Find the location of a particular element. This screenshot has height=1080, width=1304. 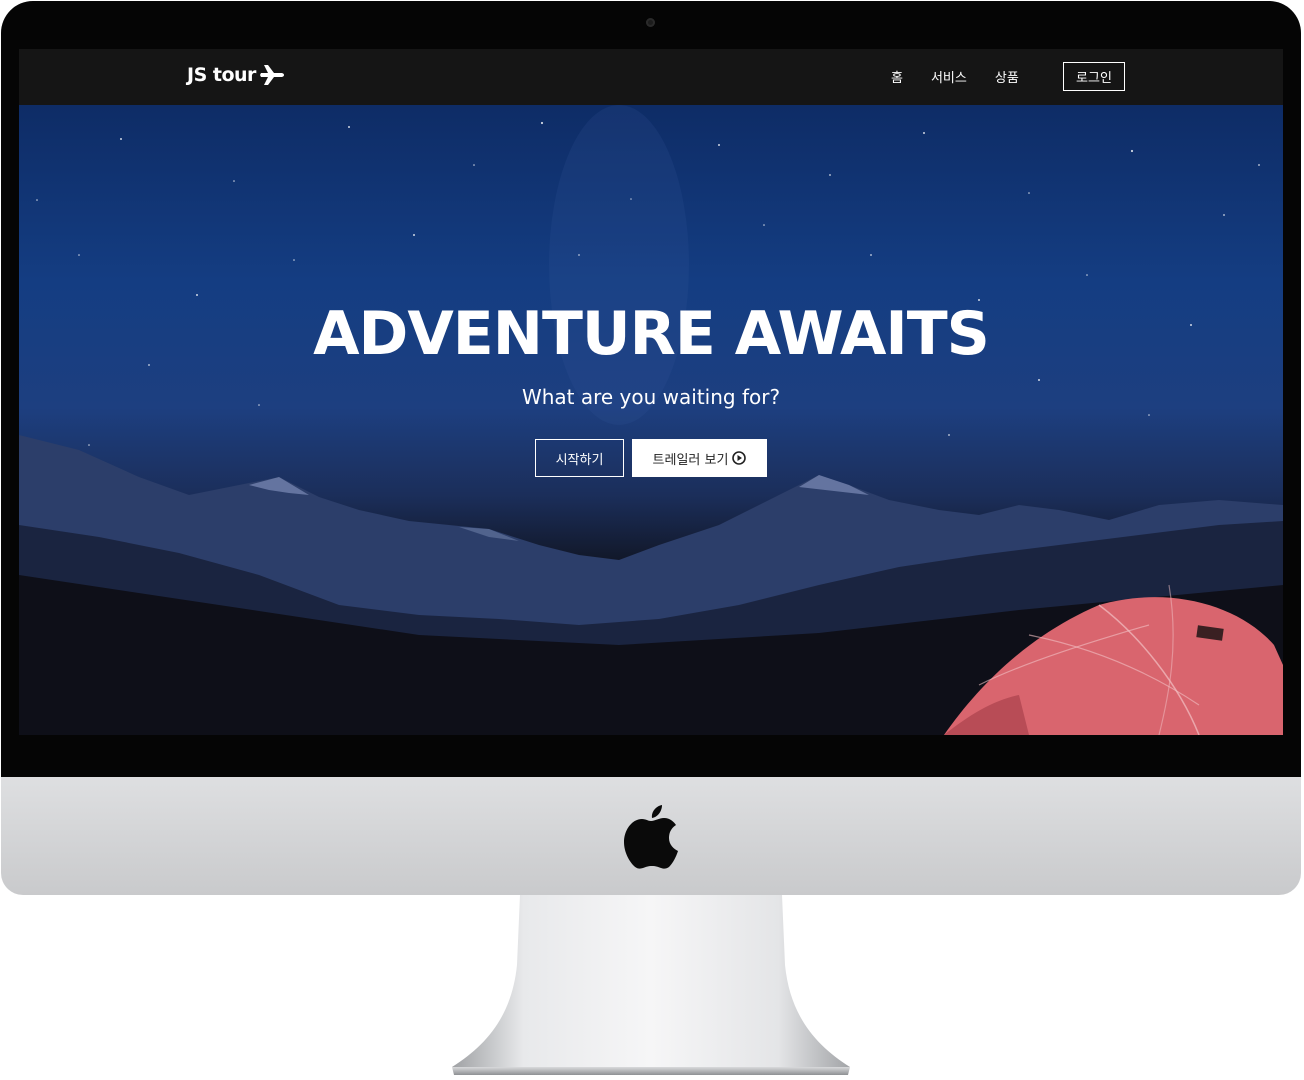

navbar: JS tour 홈 서비스 상품 로그인 is located at coordinates (651, 77).